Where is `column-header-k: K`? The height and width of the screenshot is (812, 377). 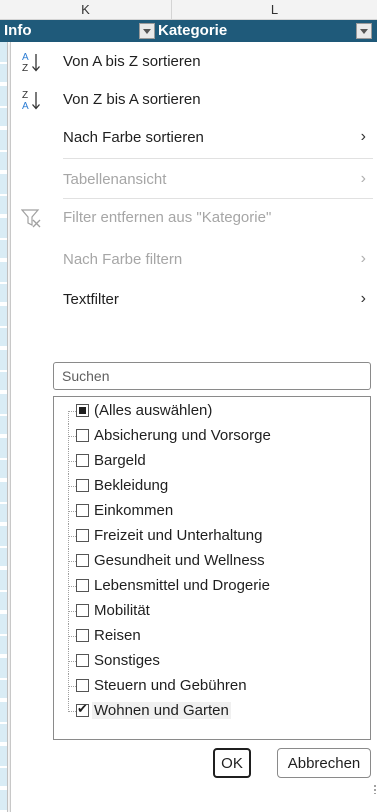 column-header-k: K is located at coordinates (86, 10).